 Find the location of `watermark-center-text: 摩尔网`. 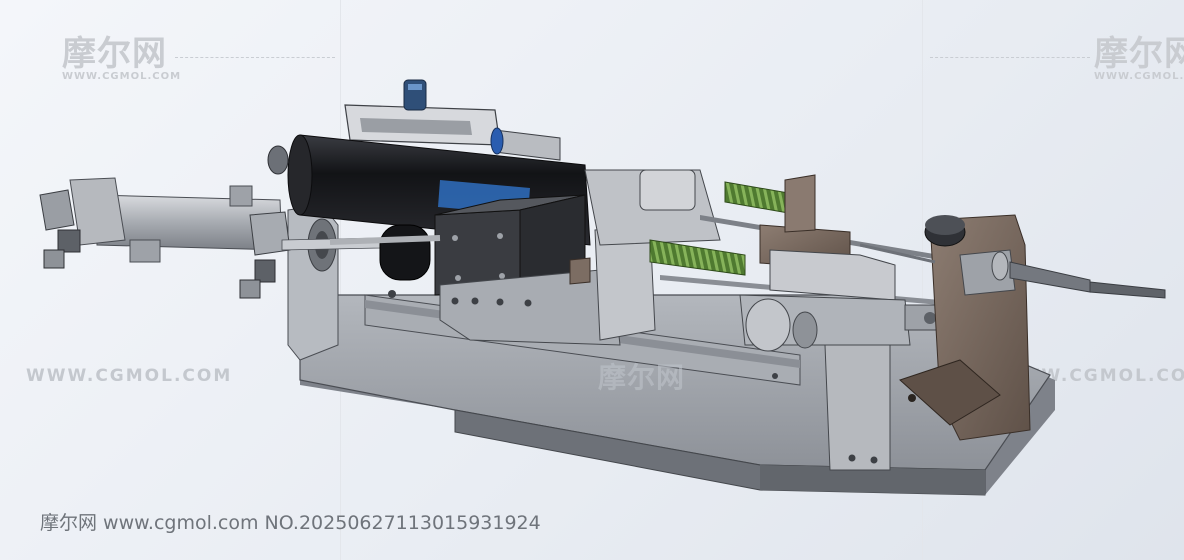

watermark-center-text: 摩尔网 is located at coordinates (642, 377).